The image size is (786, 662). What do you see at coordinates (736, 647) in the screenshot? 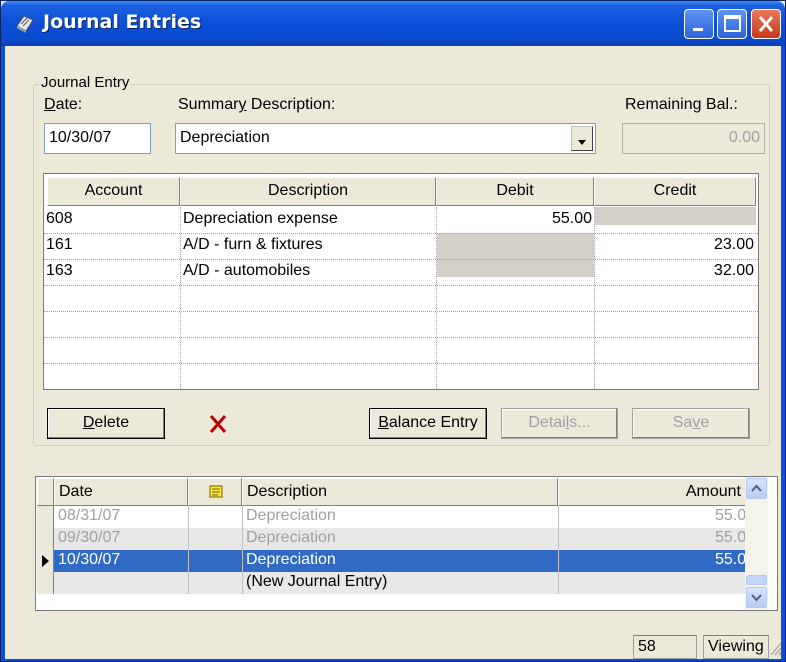
I see `status-mode: Viewing` at bounding box center [736, 647].